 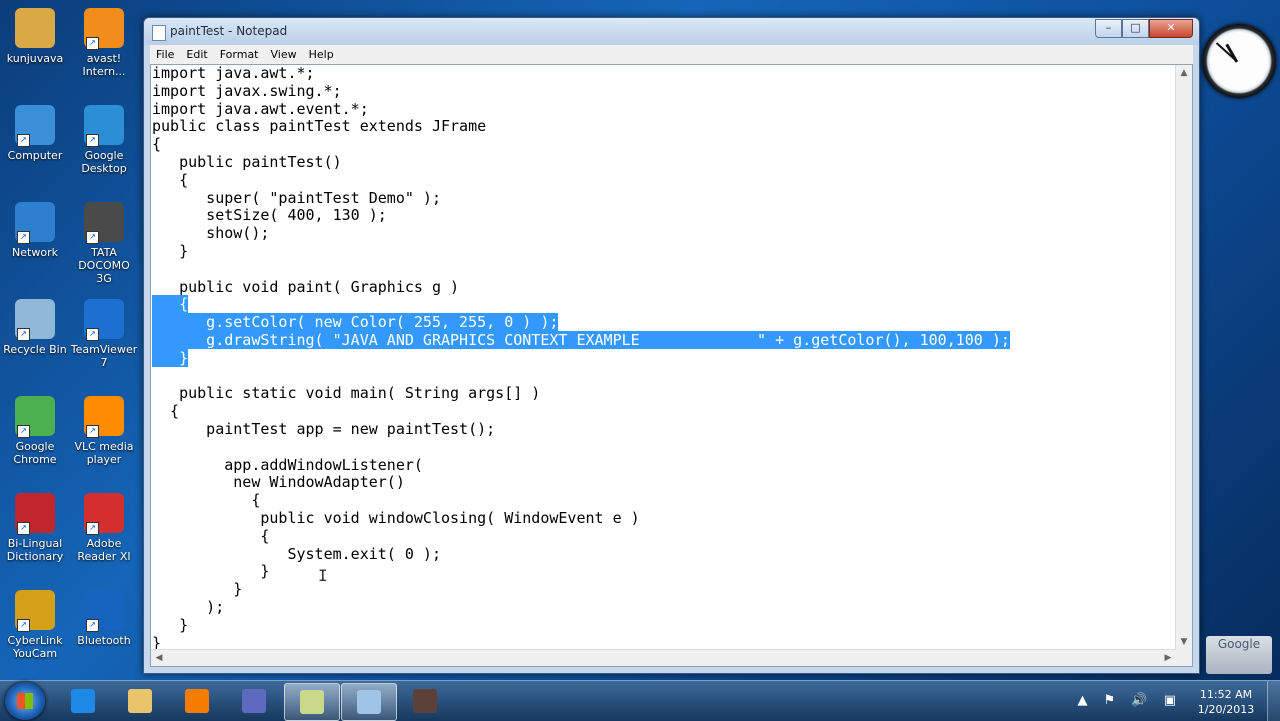 I want to click on desktop-icon-google-desktop: ↗ Google Desktop, so click(x=104, y=140).